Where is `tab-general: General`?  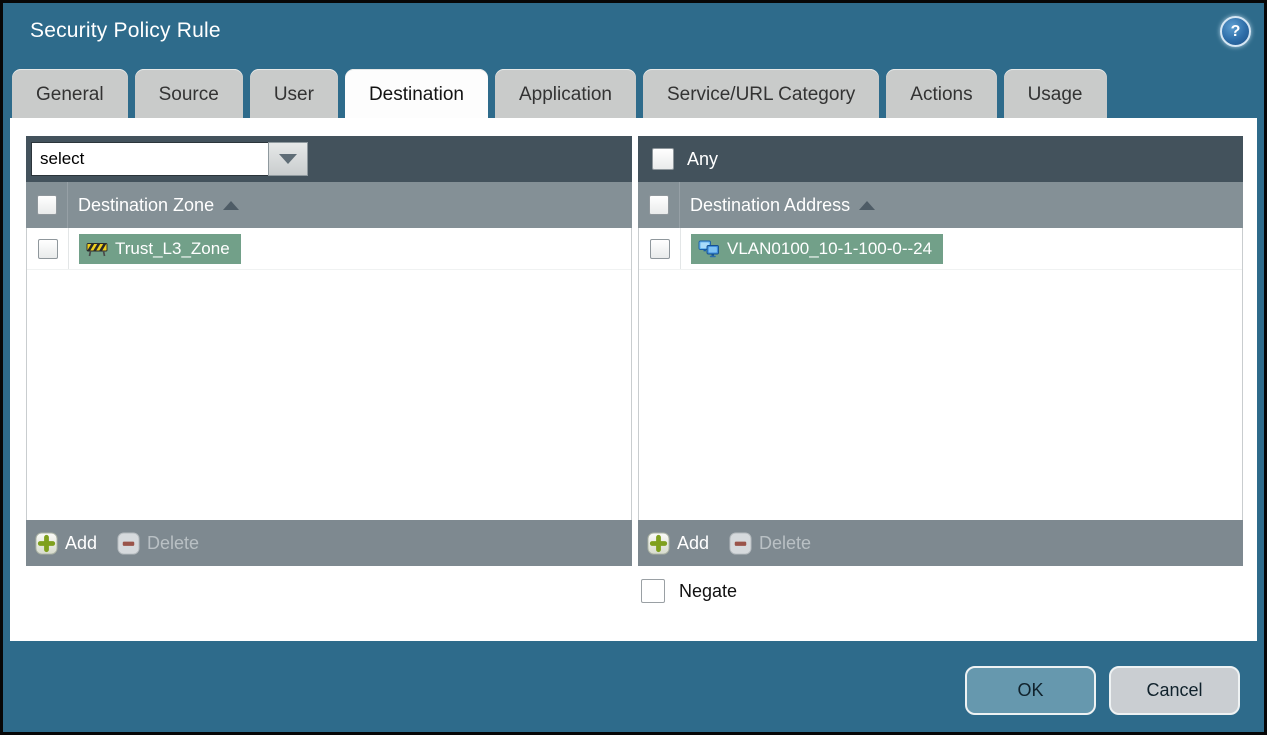 tab-general: General is located at coordinates (70, 95).